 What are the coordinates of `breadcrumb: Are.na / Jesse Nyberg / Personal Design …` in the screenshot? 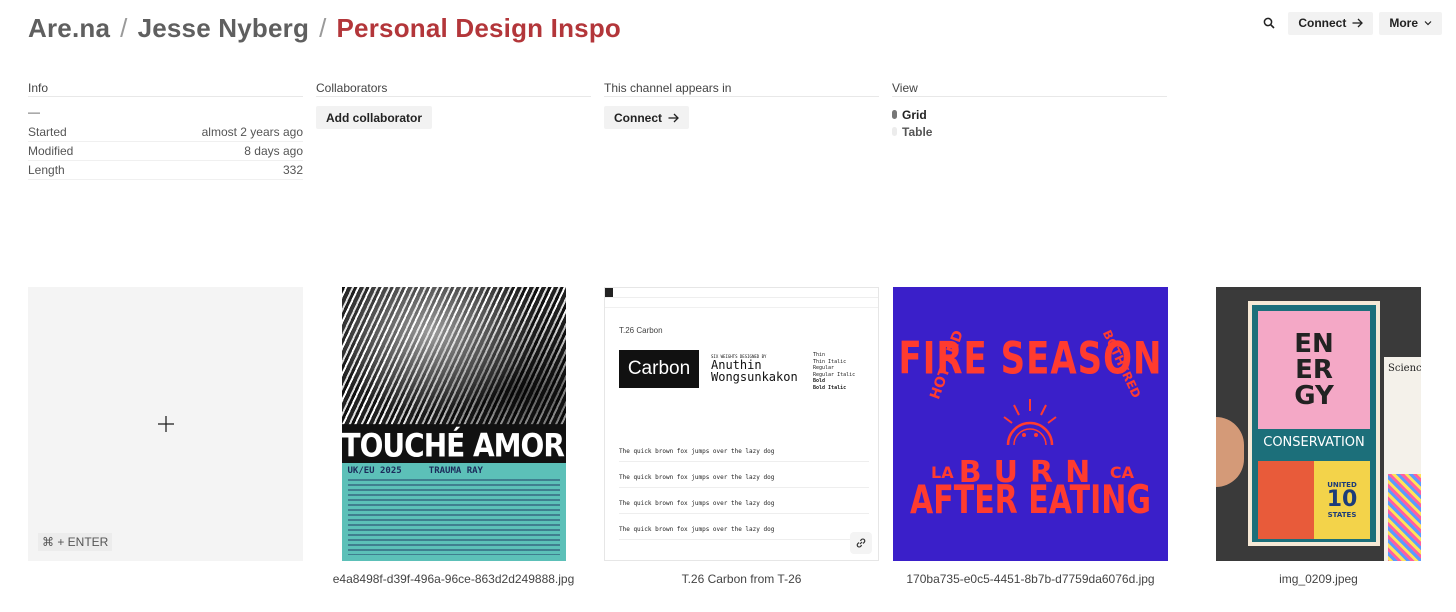 It's located at (324, 28).